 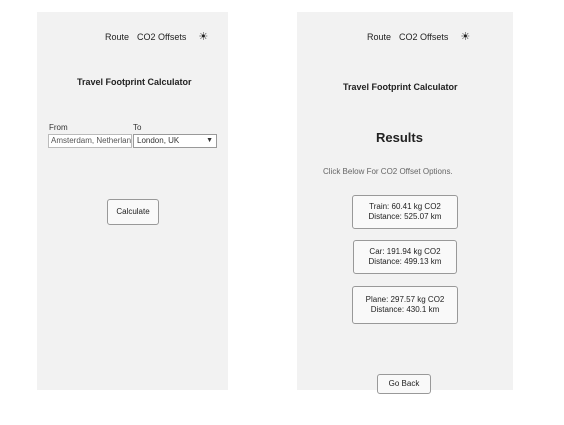 What do you see at coordinates (388, 171) in the screenshot?
I see `results-subtitle: Click Below For CO2 Offset Options.` at bounding box center [388, 171].